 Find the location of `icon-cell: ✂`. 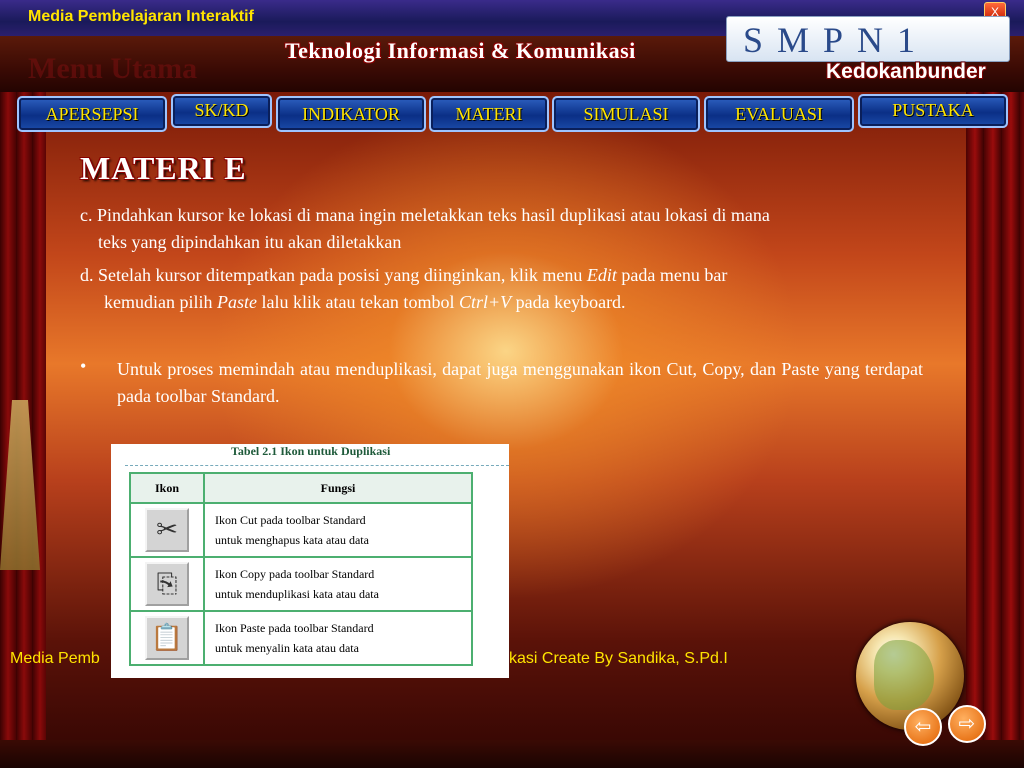

icon-cell: ✂ is located at coordinates (167, 530).